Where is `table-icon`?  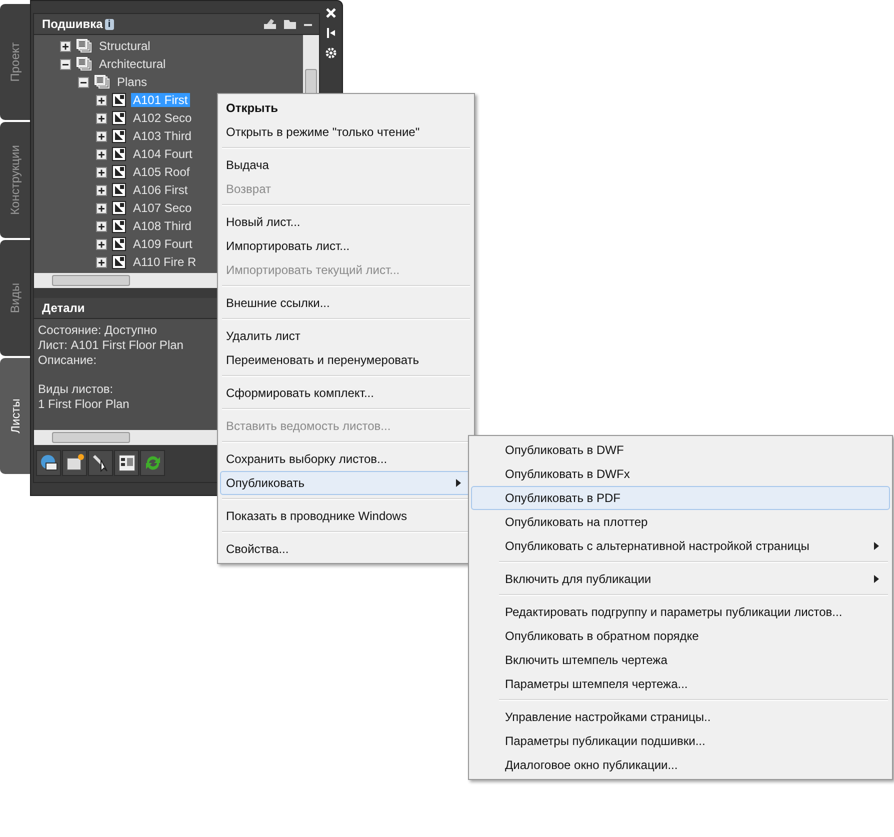 table-icon is located at coordinates (127, 463).